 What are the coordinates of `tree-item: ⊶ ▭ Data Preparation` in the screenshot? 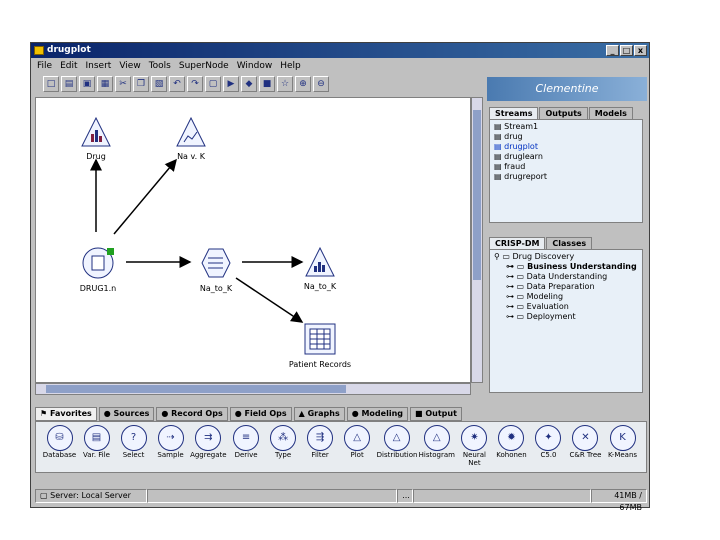 It's located at (566, 287).